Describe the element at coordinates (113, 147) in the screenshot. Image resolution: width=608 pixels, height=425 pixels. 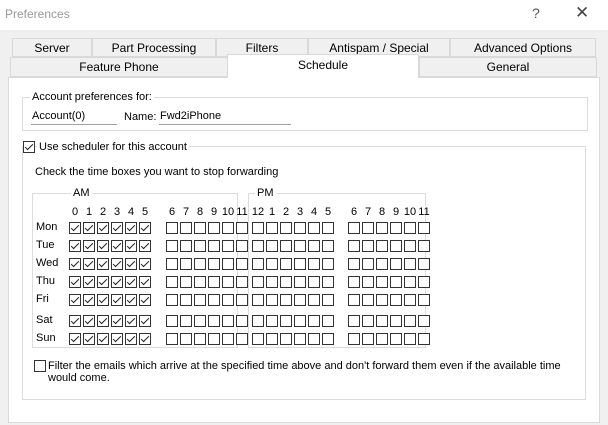
I see `use-scheduler-label: Use scheduler for this account` at that location.